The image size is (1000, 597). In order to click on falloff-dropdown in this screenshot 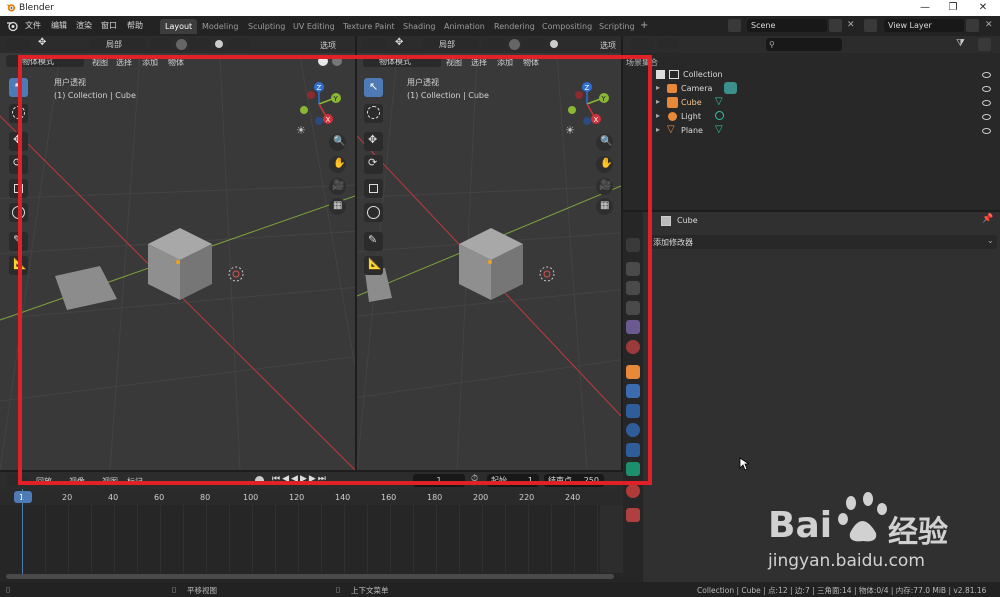, I will do `click(239, 44)`.